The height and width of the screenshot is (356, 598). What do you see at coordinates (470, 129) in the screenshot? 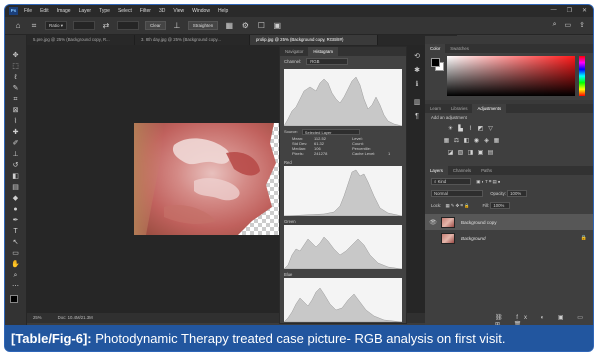
I see `curves-icon: ⌇` at bounding box center [470, 129].